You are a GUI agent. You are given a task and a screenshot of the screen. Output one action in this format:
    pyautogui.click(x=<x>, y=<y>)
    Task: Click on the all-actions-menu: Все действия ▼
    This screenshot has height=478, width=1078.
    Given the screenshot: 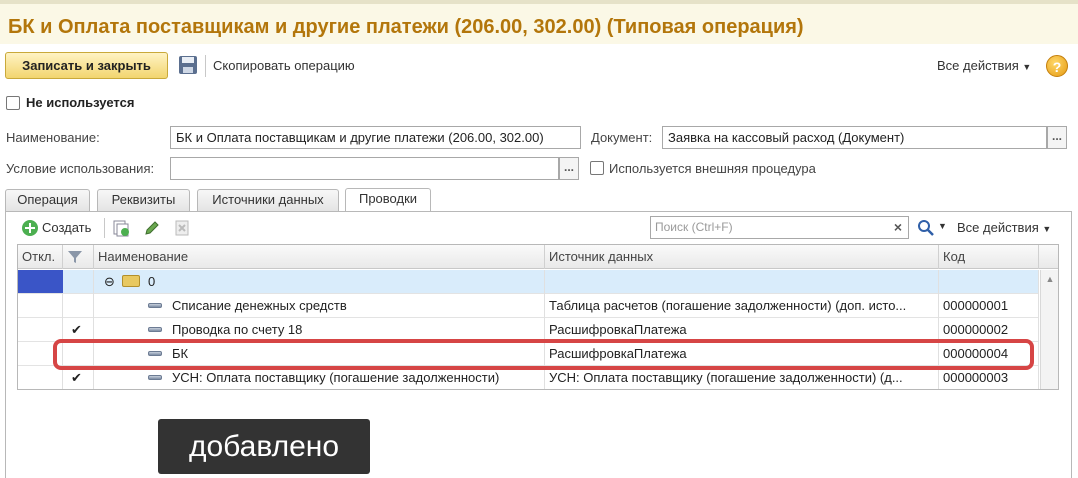 What is the action you would take?
    pyautogui.click(x=984, y=65)
    